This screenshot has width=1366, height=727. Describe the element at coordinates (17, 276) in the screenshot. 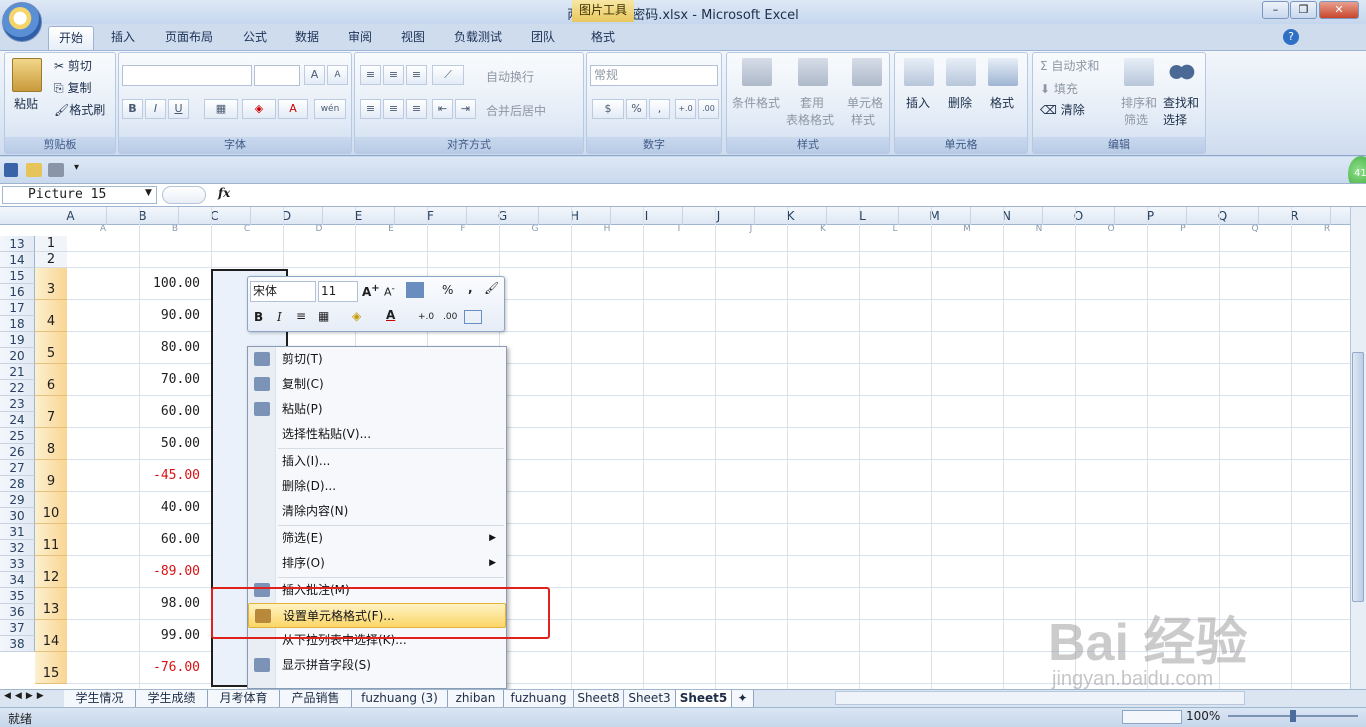

I see `row-header: 15` at that location.